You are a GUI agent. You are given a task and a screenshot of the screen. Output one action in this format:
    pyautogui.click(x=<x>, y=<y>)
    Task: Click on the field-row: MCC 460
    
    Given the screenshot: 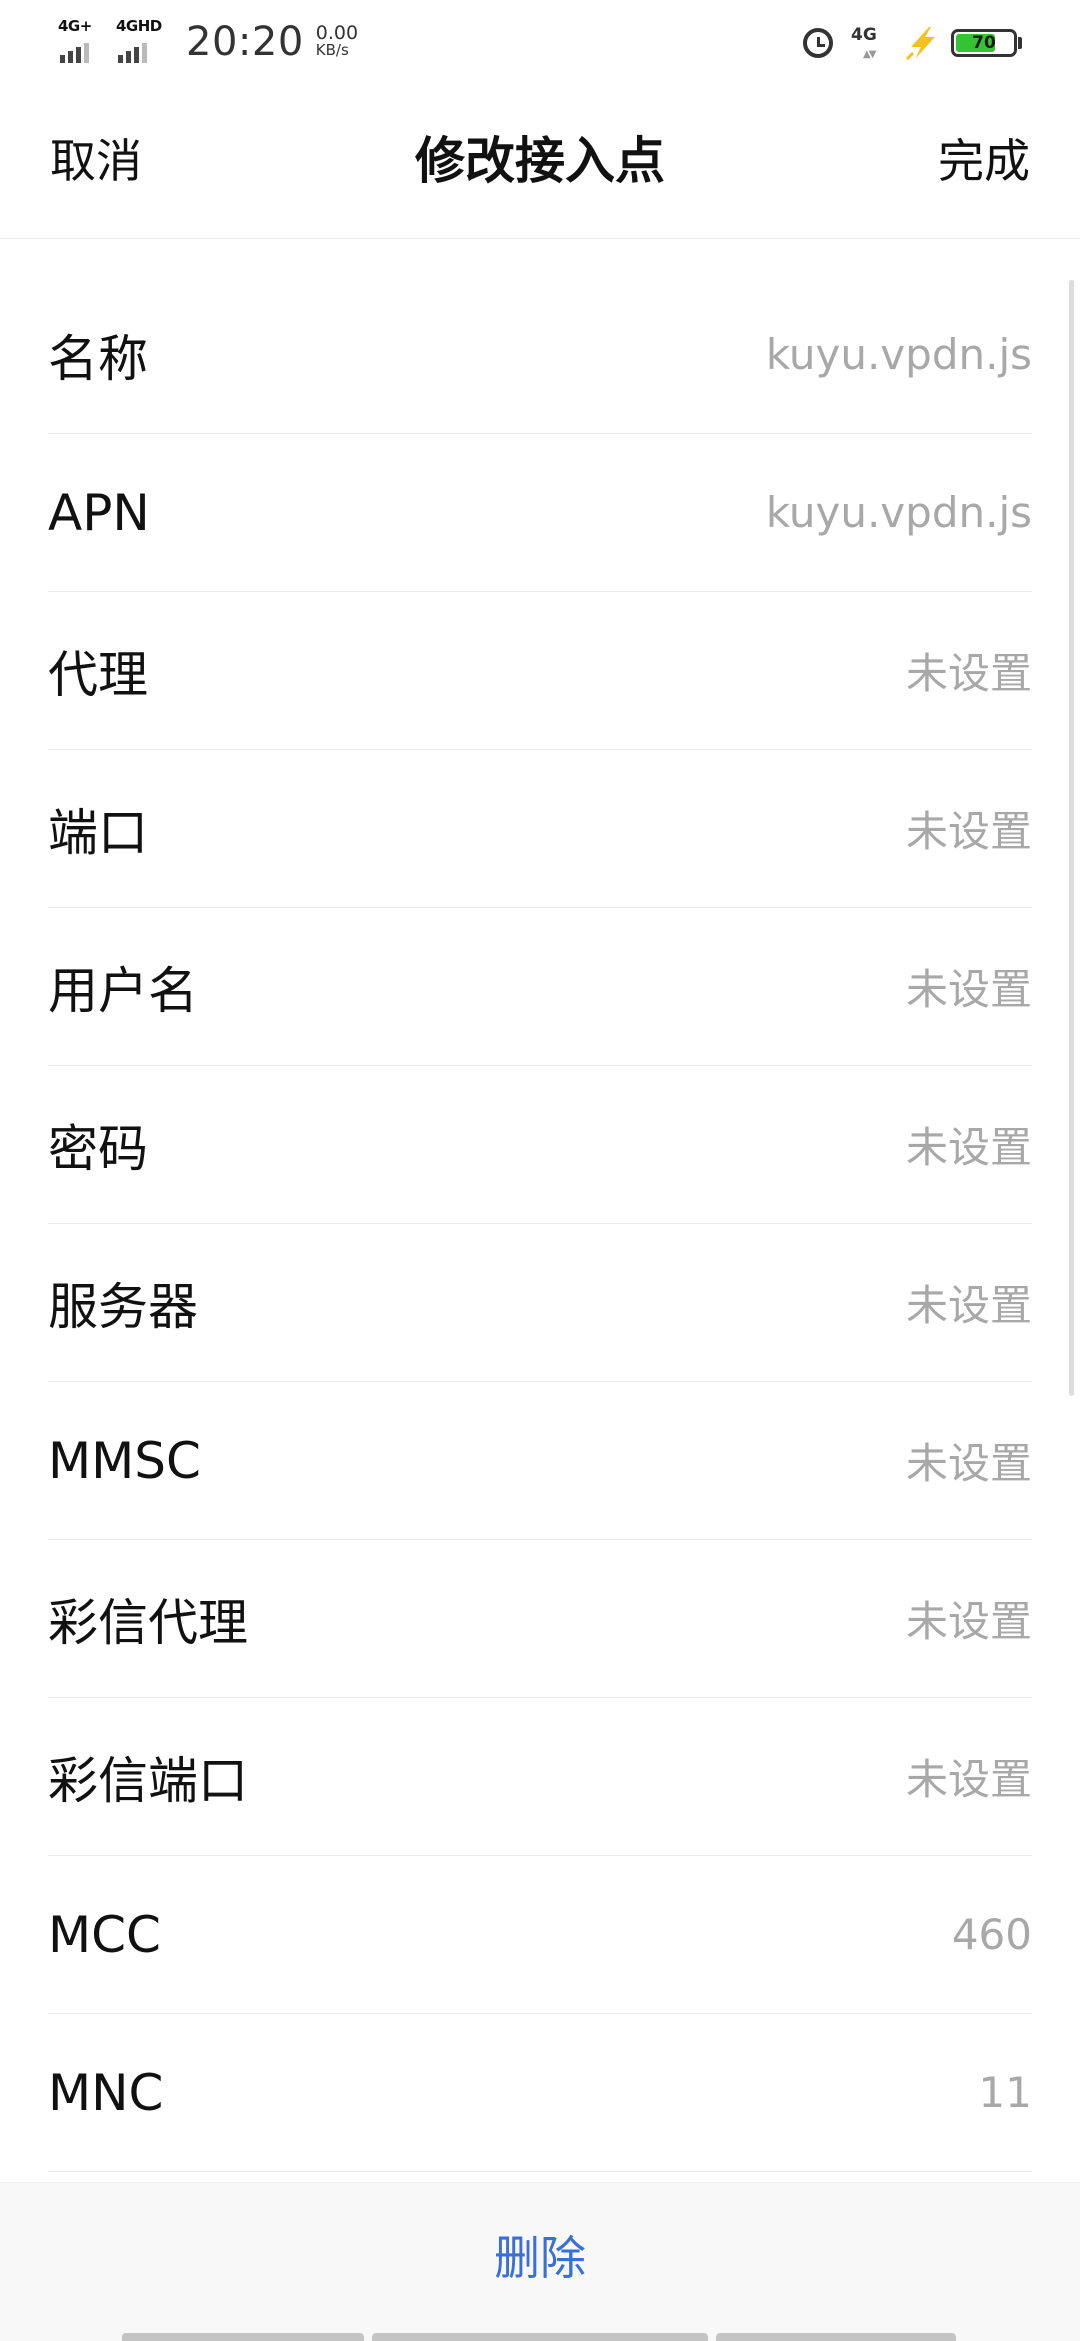 What is the action you would take?
    pyautogui.click(x=540, y=1935)
    